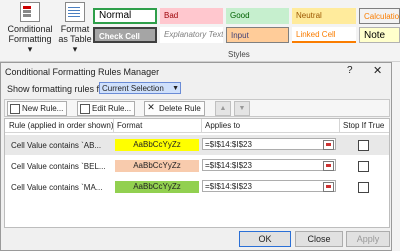 This screenshot has width=400, height=251. I want to click on column-header-applies-to: Applies to, so click(223, 125).